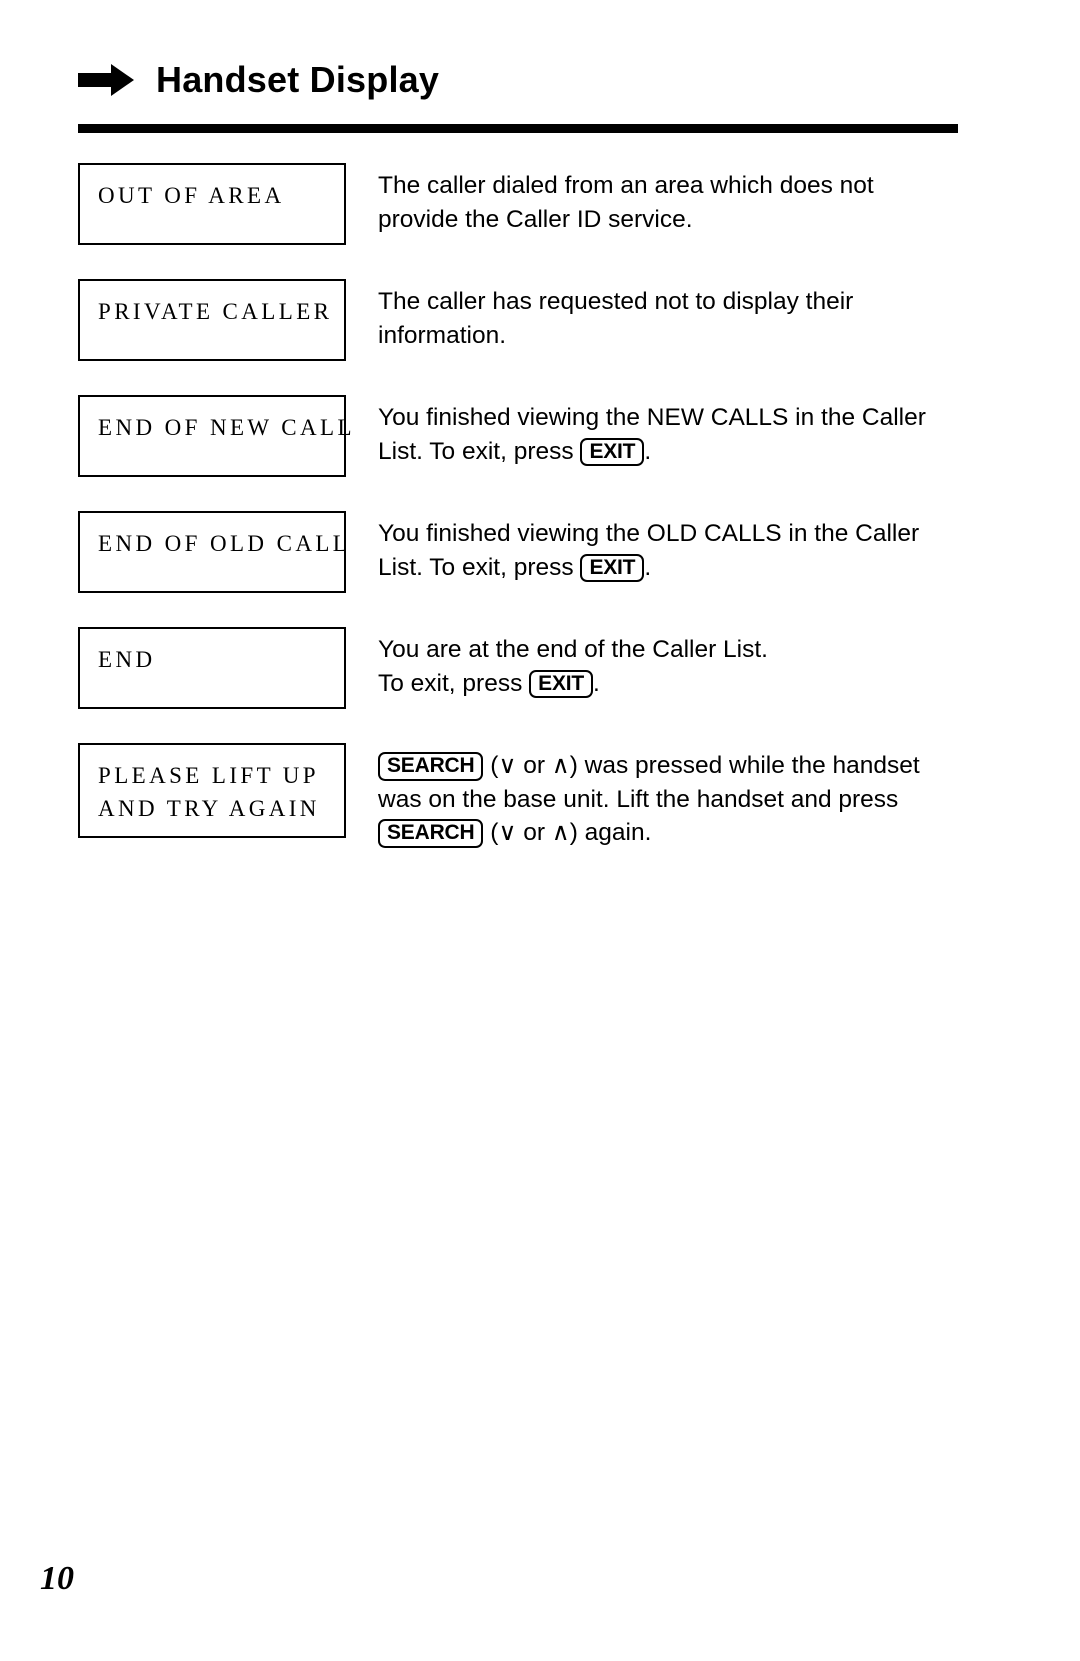  I want to click on lcd-display-line: AND TRY AGAIN, so click(209, 809).